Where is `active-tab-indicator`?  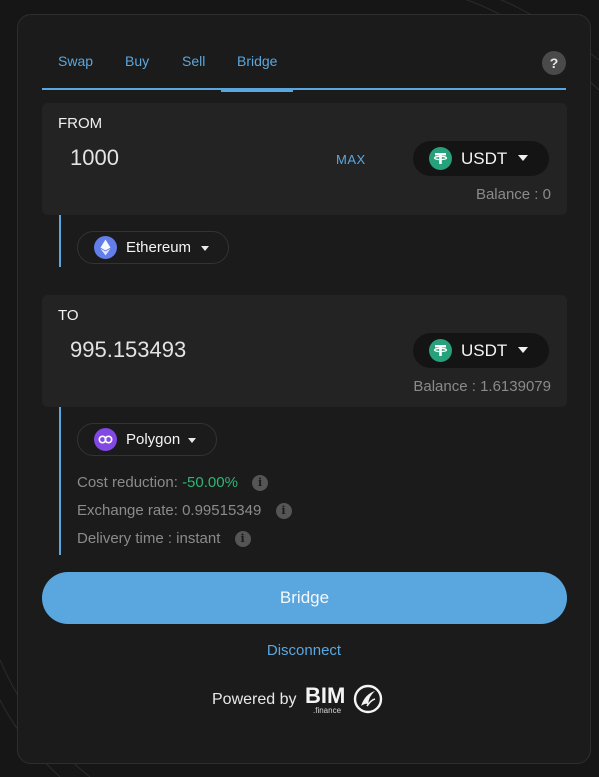
active-tab-indicator is located at coordinates (257, 90).